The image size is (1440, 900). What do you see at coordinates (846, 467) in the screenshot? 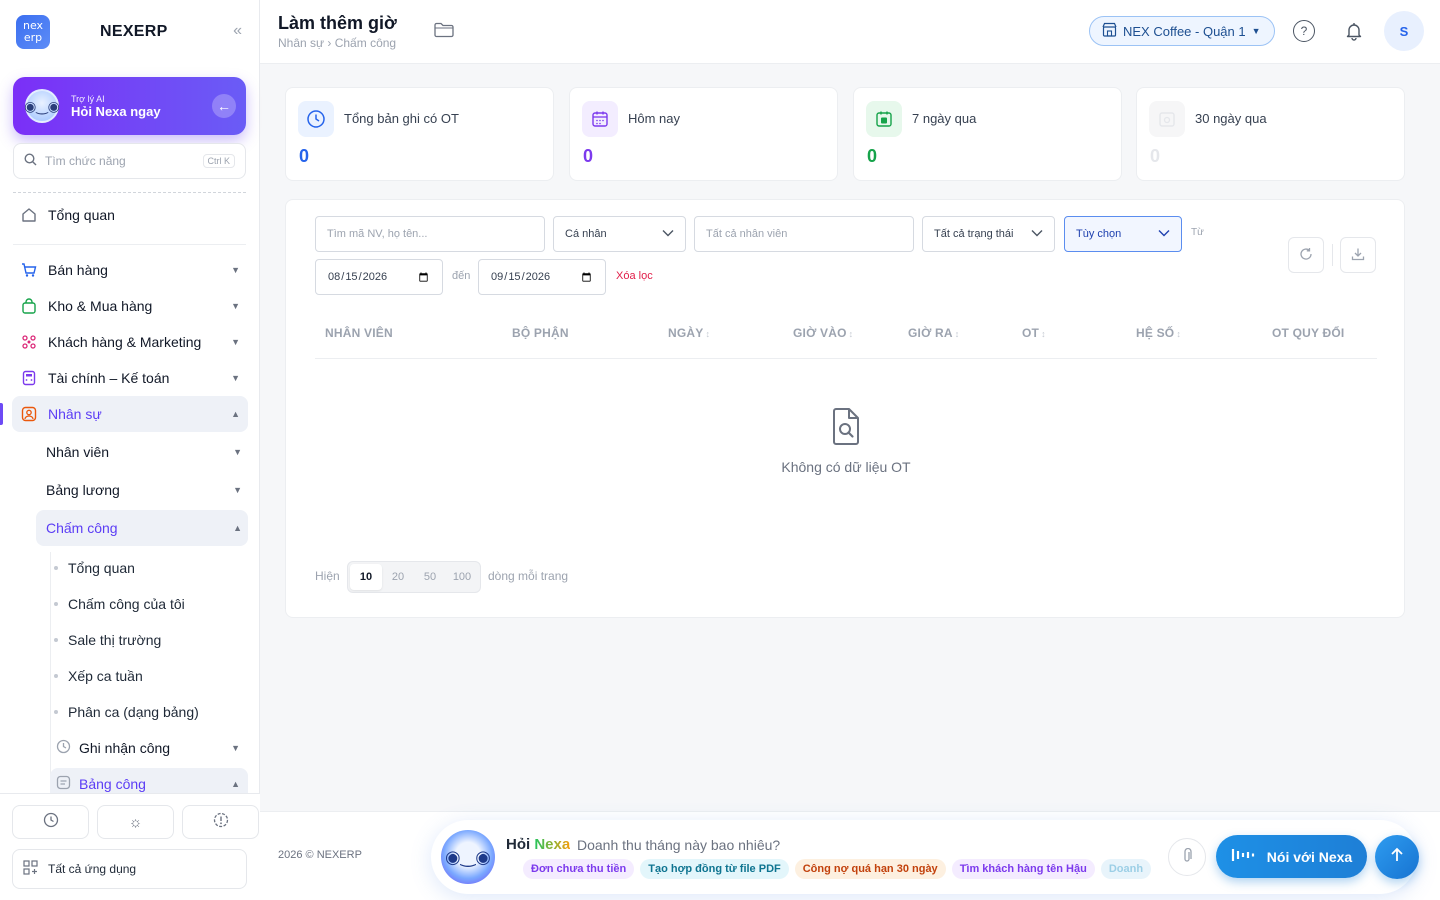
I see `empty-state-text: Không có dữ liệu OT` at bounding box center [846, 467].